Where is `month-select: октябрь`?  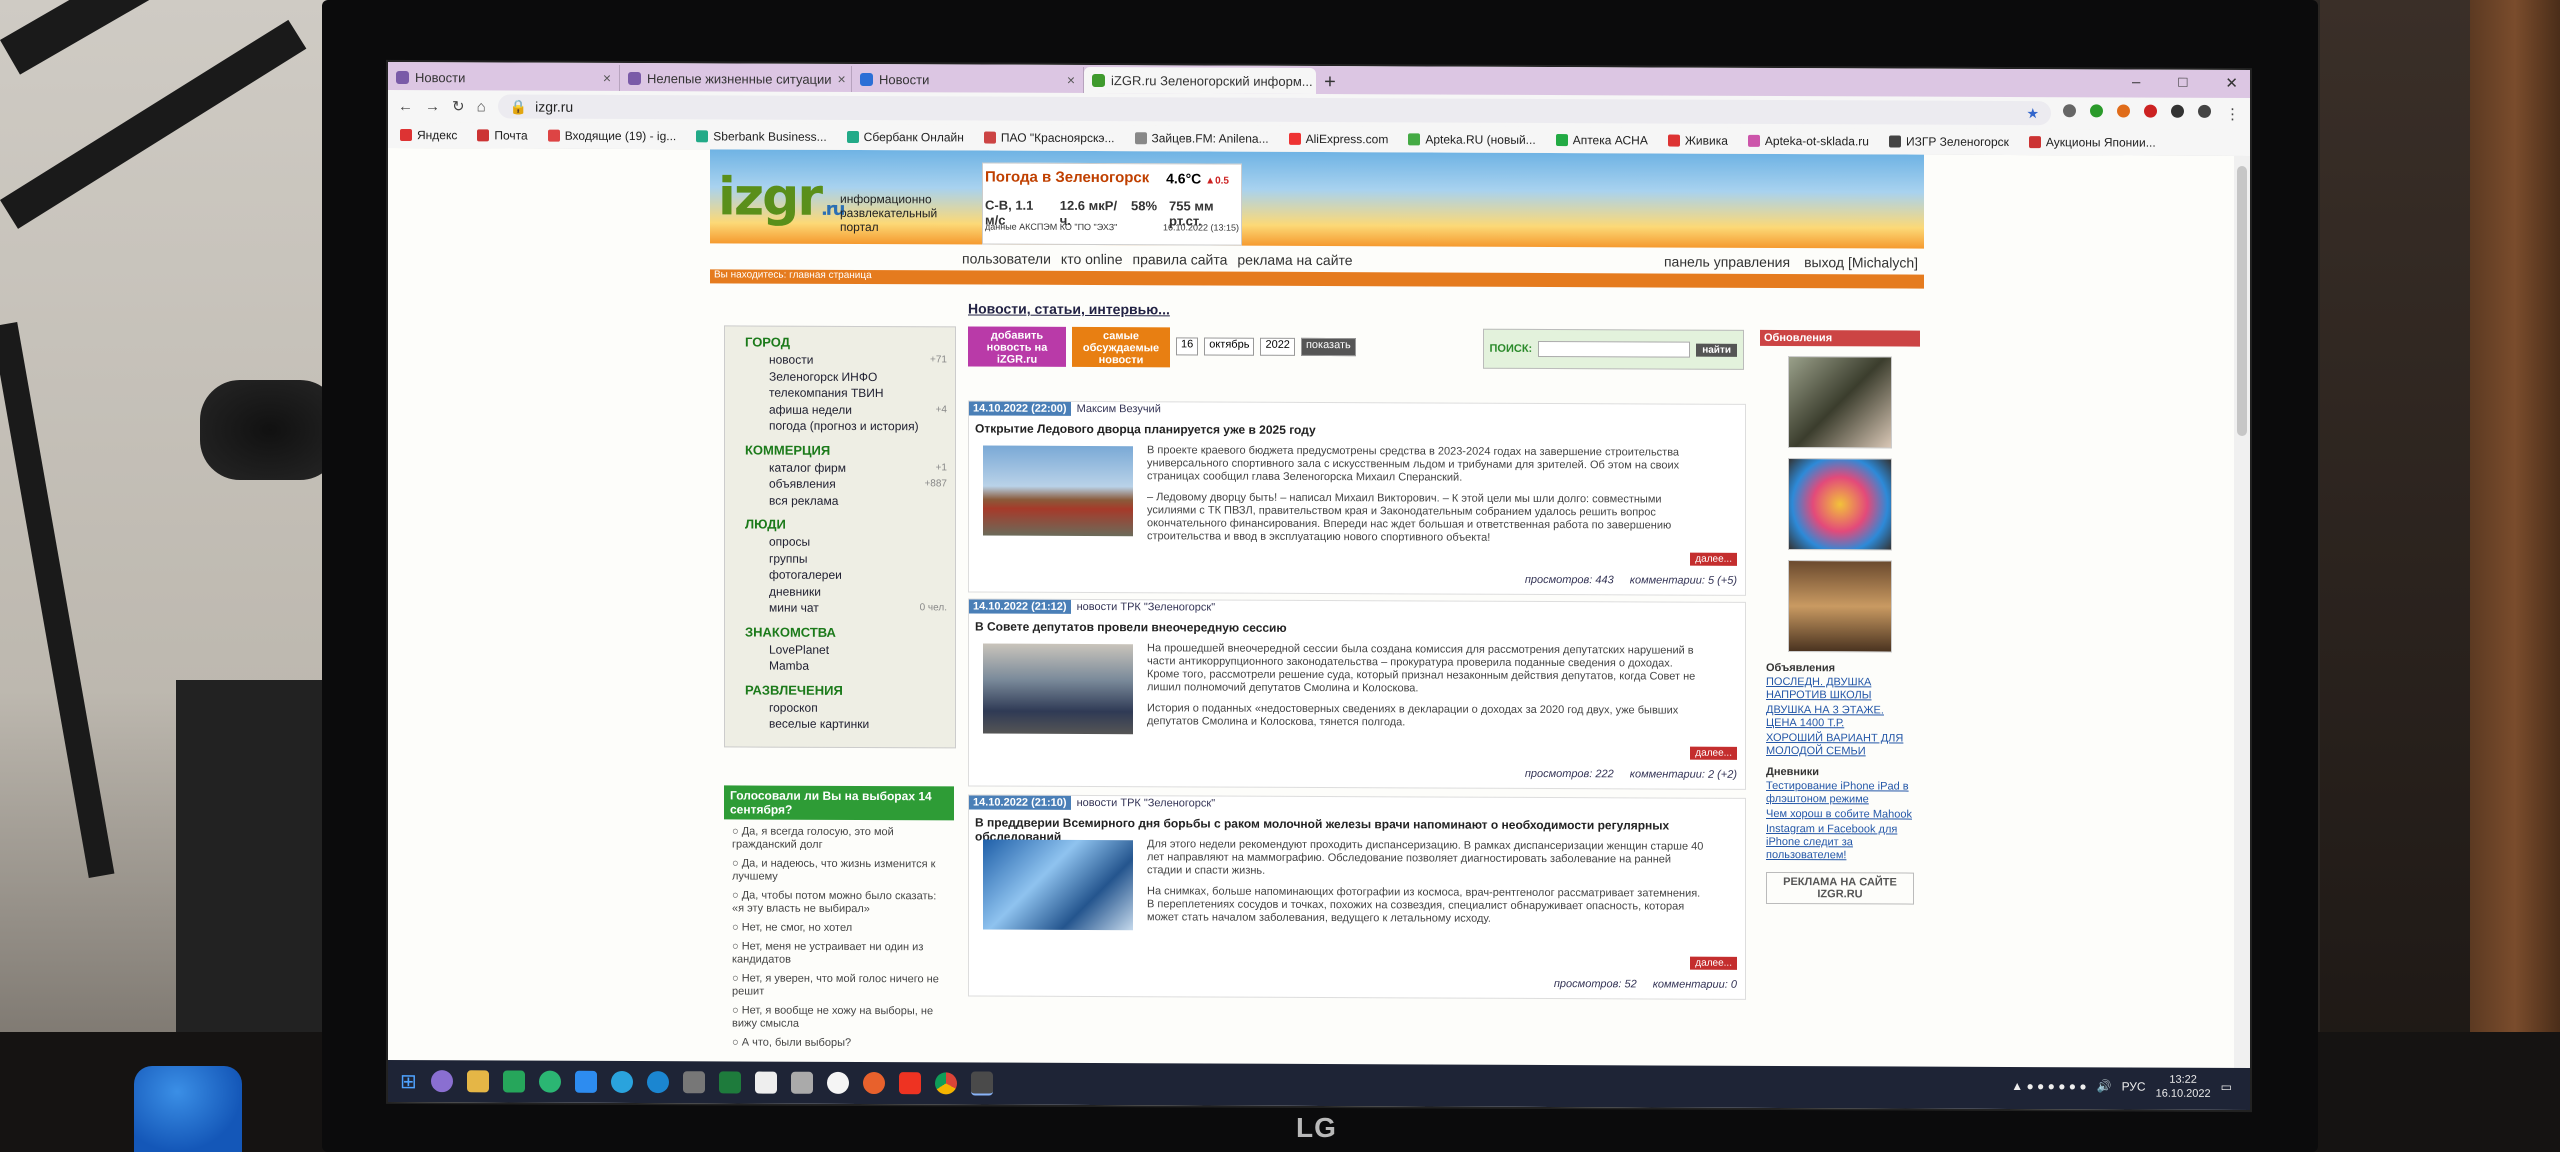 month-select: октябрь is located at coordinates (1229, 346).